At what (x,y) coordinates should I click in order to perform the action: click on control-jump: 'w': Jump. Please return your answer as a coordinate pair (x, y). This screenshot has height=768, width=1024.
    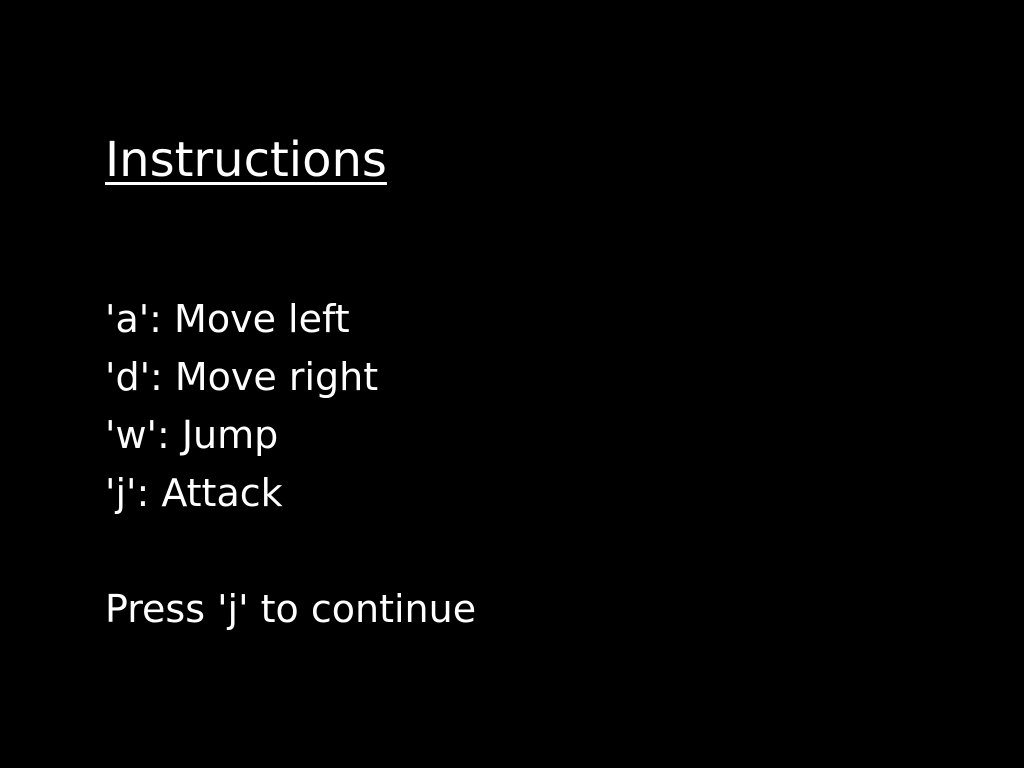
    Looking at the image, I should click on (192, 435).